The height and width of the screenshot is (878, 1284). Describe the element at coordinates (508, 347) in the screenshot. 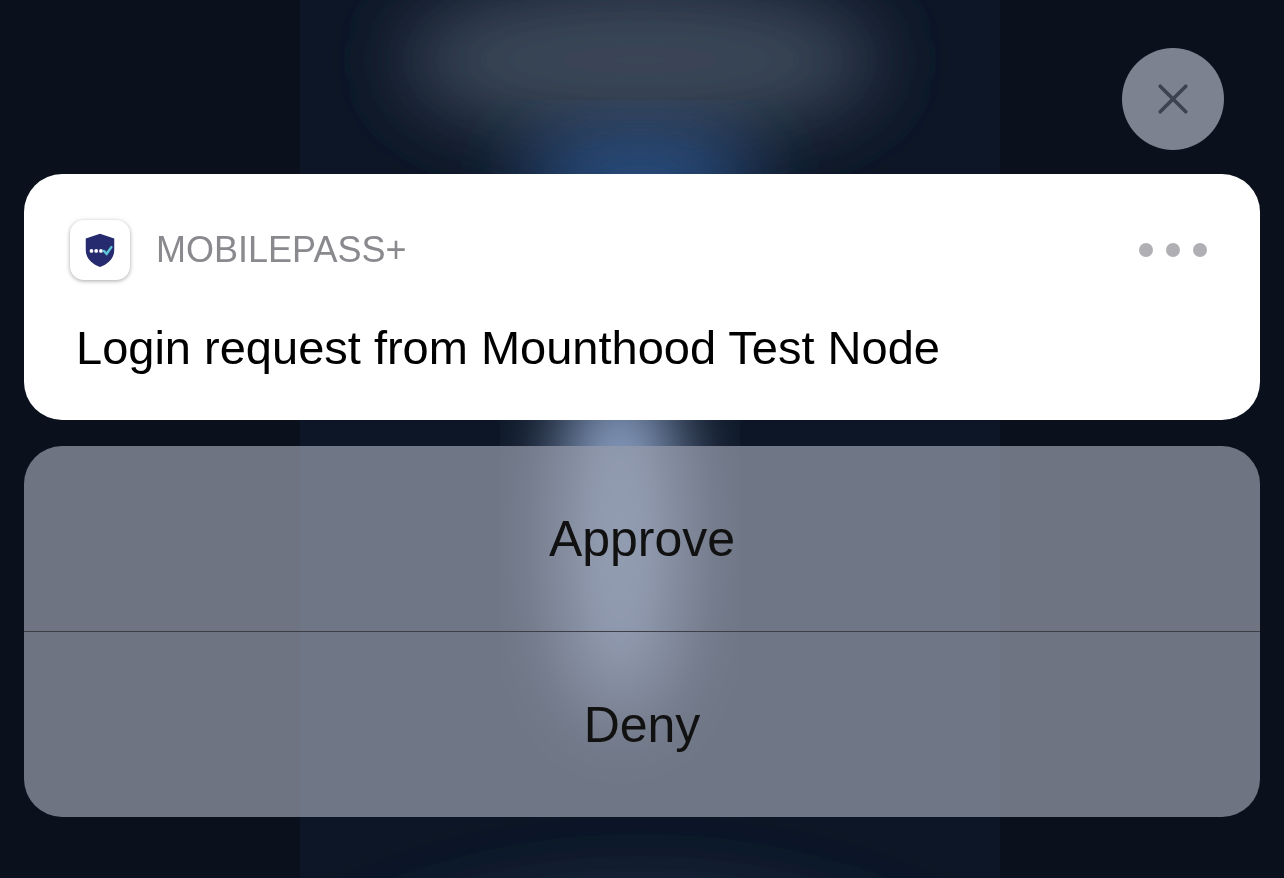

I see `notification-message: Login request from Mounthood Test Node` at that location.